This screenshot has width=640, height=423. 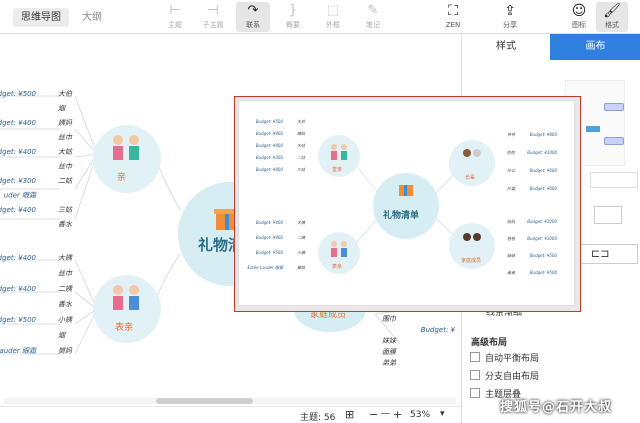 What do you see at coordinates (504, 377) in the screenshot?
I see `free-layout-checkbox: 分支自由布局` at bounding box center [504, 377].